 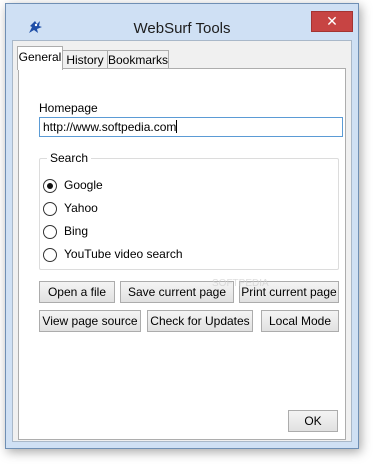 I want to click on view-page-source-button: View page source, so click(x=90, y=321).